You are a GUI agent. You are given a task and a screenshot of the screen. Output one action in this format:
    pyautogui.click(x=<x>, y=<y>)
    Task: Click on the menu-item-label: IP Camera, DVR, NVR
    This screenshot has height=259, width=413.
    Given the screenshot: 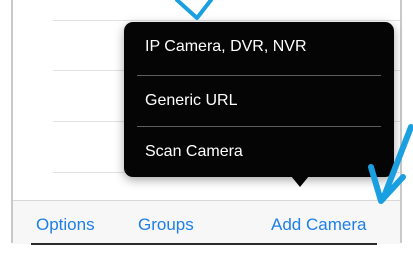 What is the action you would take?
    pyautogui.click(x=226, y=46)
    